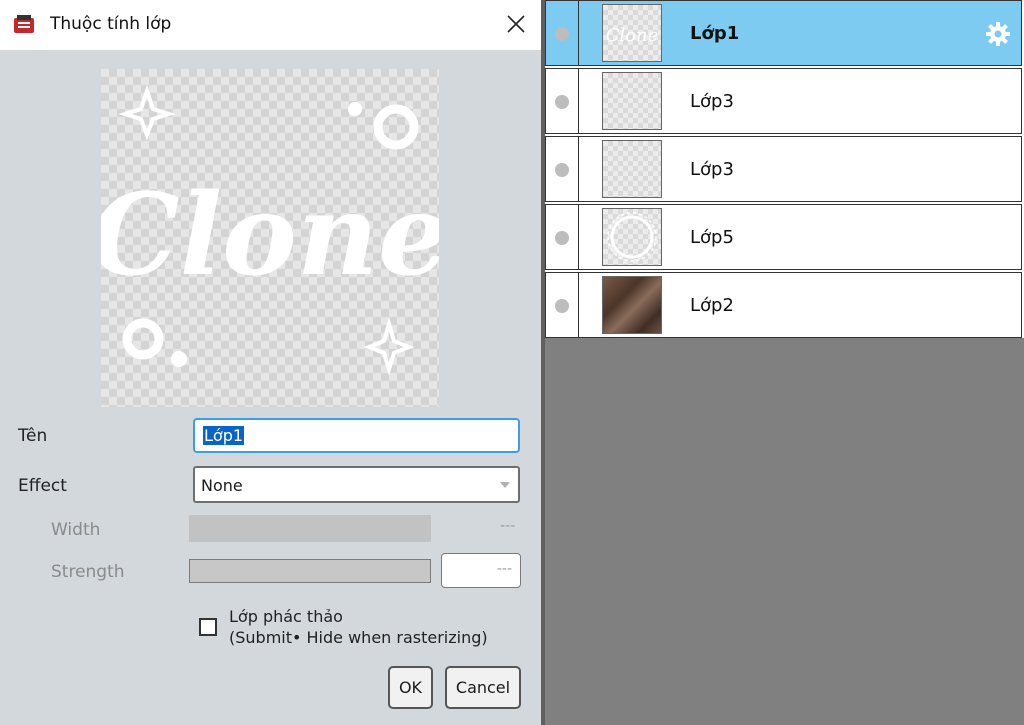 Image resolution: width=1024 pixels, height=725 pixels. I want to click on strength-input: ---, so click(481, 570).